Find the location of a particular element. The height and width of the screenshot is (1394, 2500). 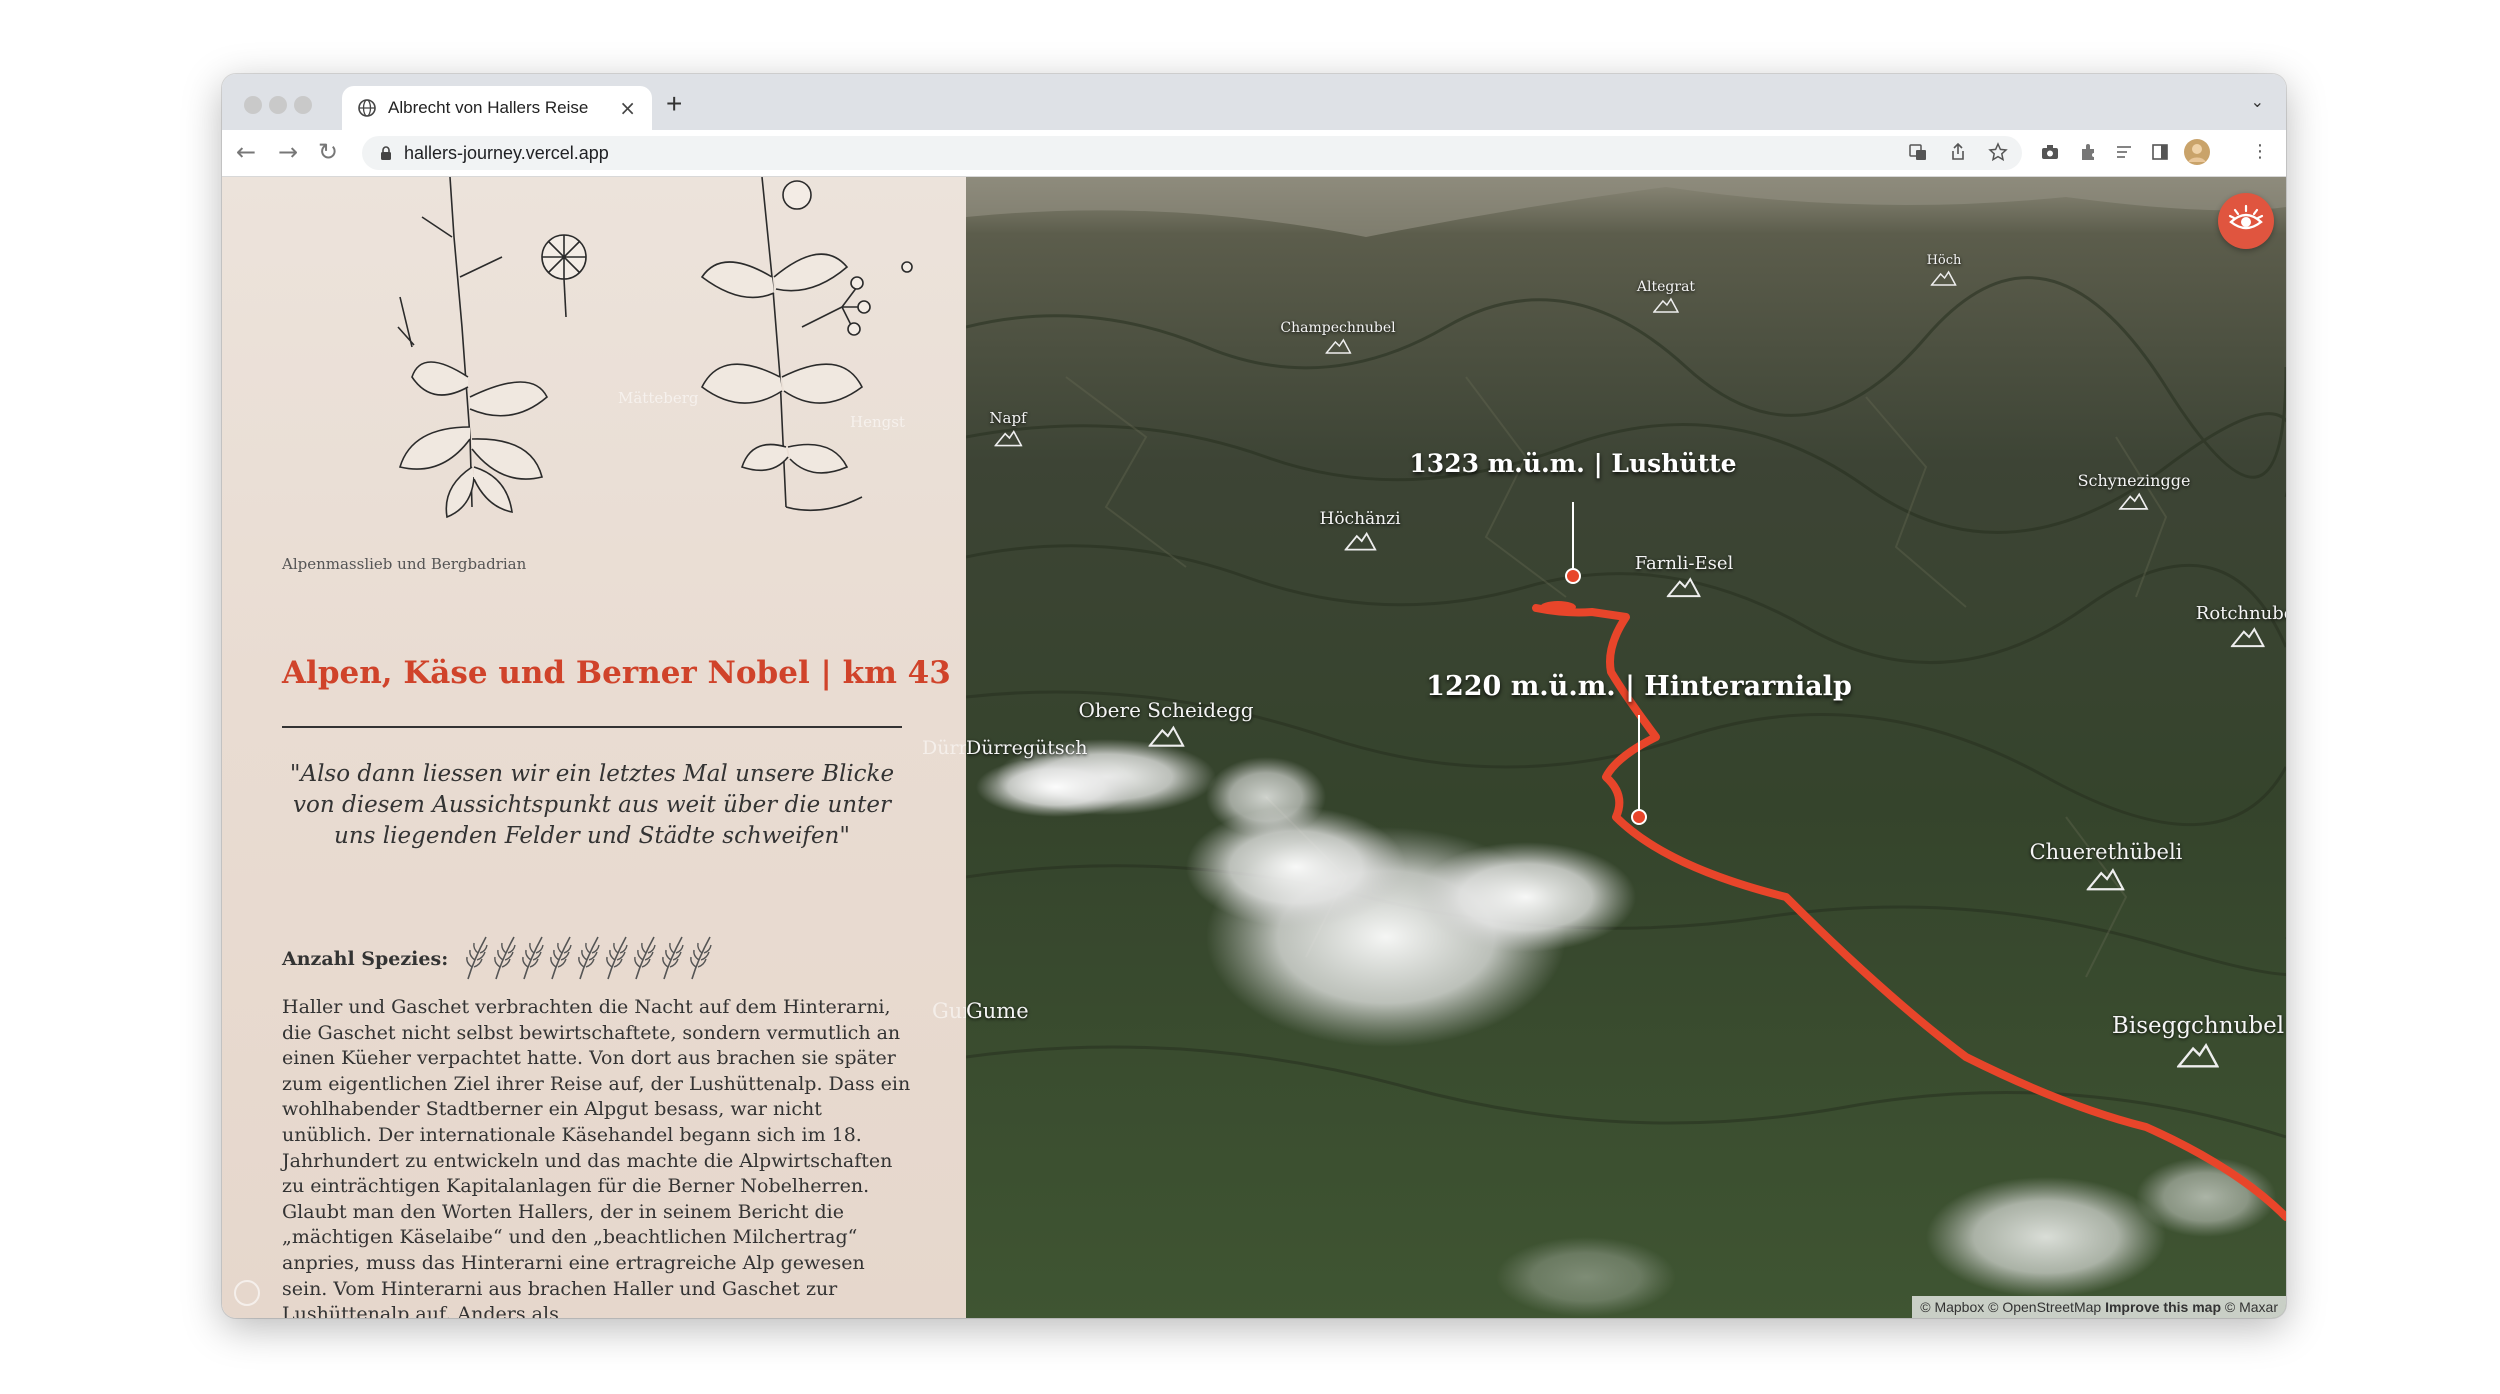

side-panel-icon is located at coordinates (2160, 152).